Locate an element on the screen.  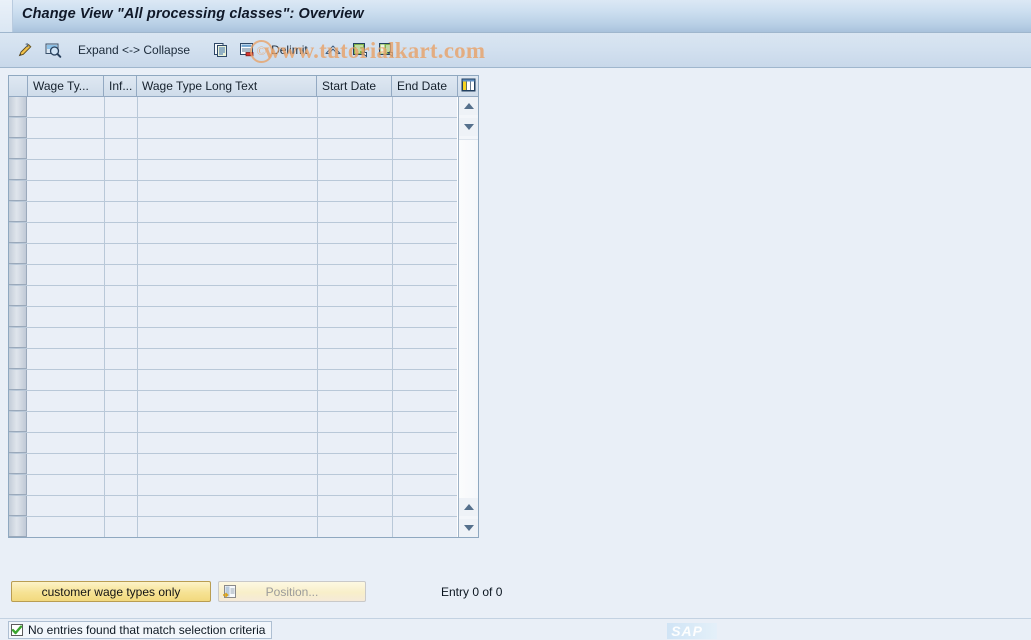
scroll-down-icon is located at coordinates (468, 127).